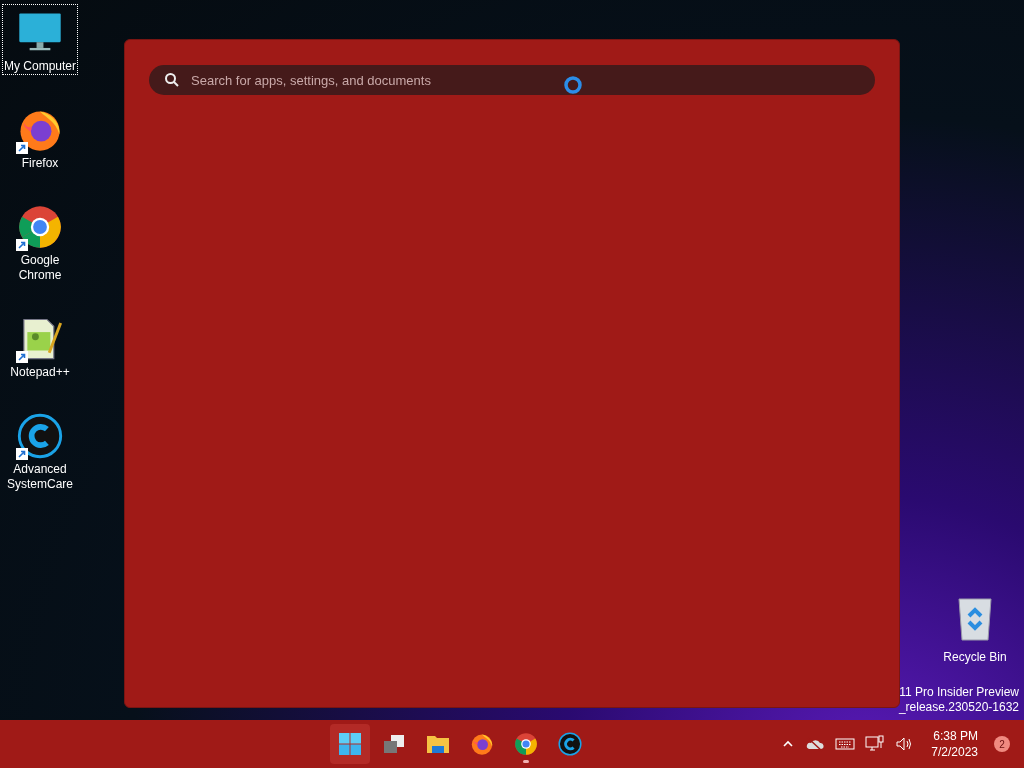 This screenshot has height=768, width=1024. I want to click on speaker-icon, so click(904, 744).